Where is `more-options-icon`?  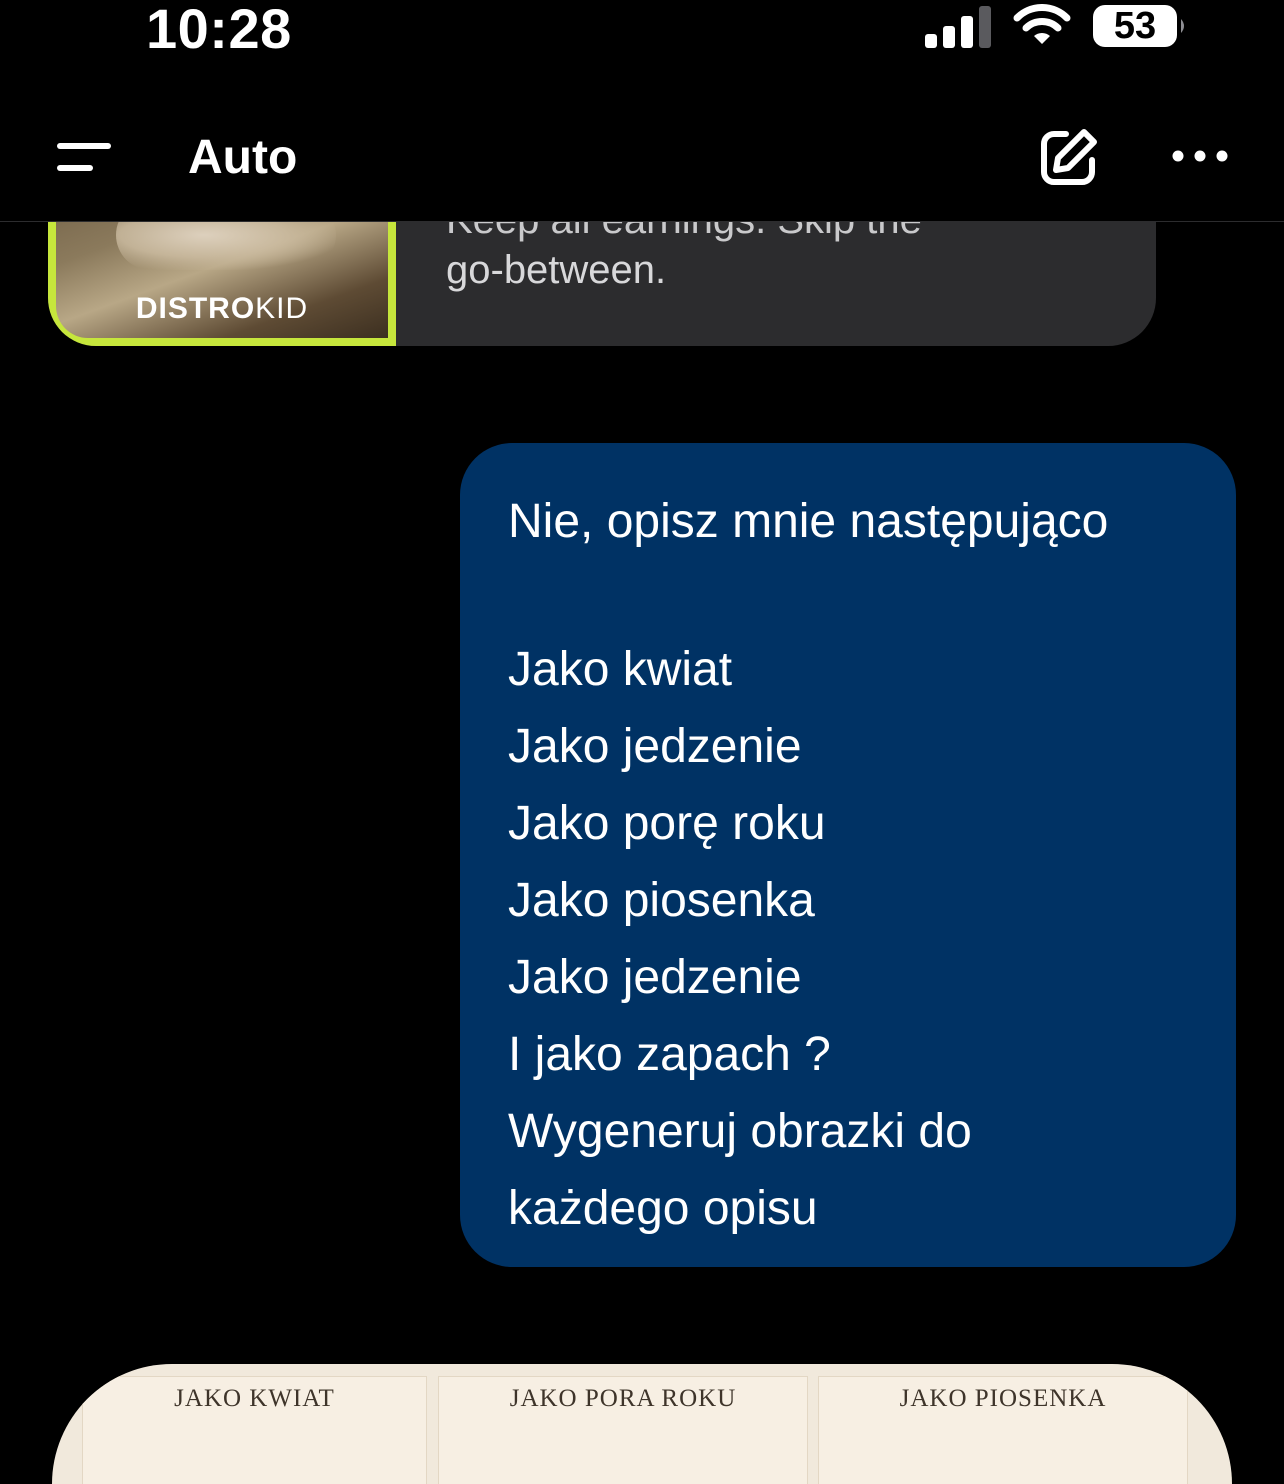 more-options-icon is located at coordinates (1200, 156).